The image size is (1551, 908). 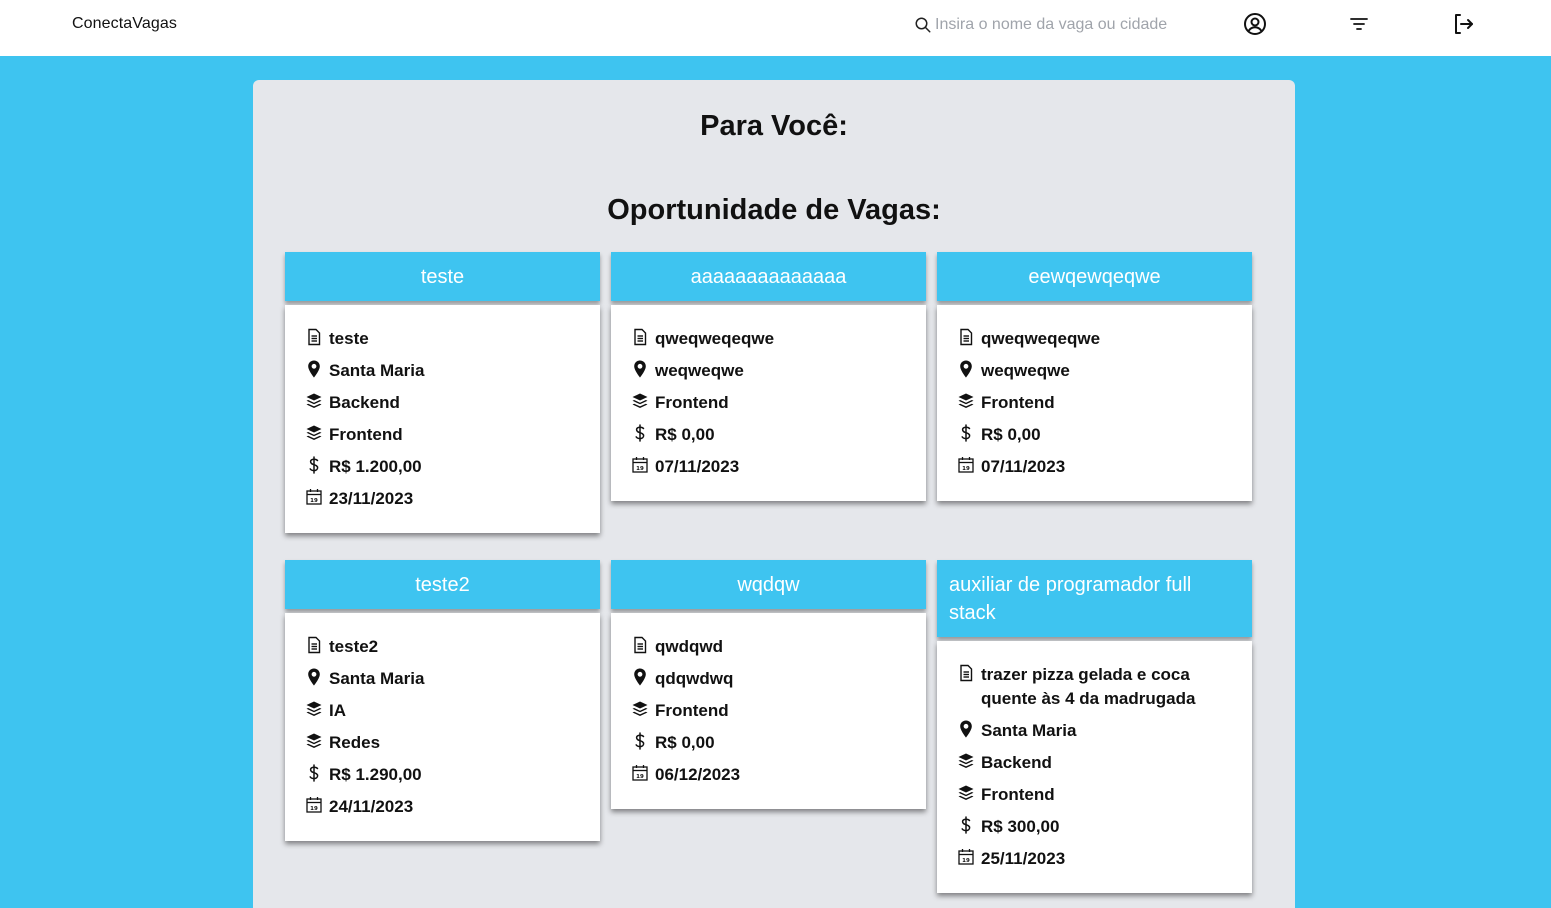 What do you see at coordinates (442, 775) in the screenshot?
I see `job-salary-row: R$ 1.290,00` at bounding box center [442, 775].